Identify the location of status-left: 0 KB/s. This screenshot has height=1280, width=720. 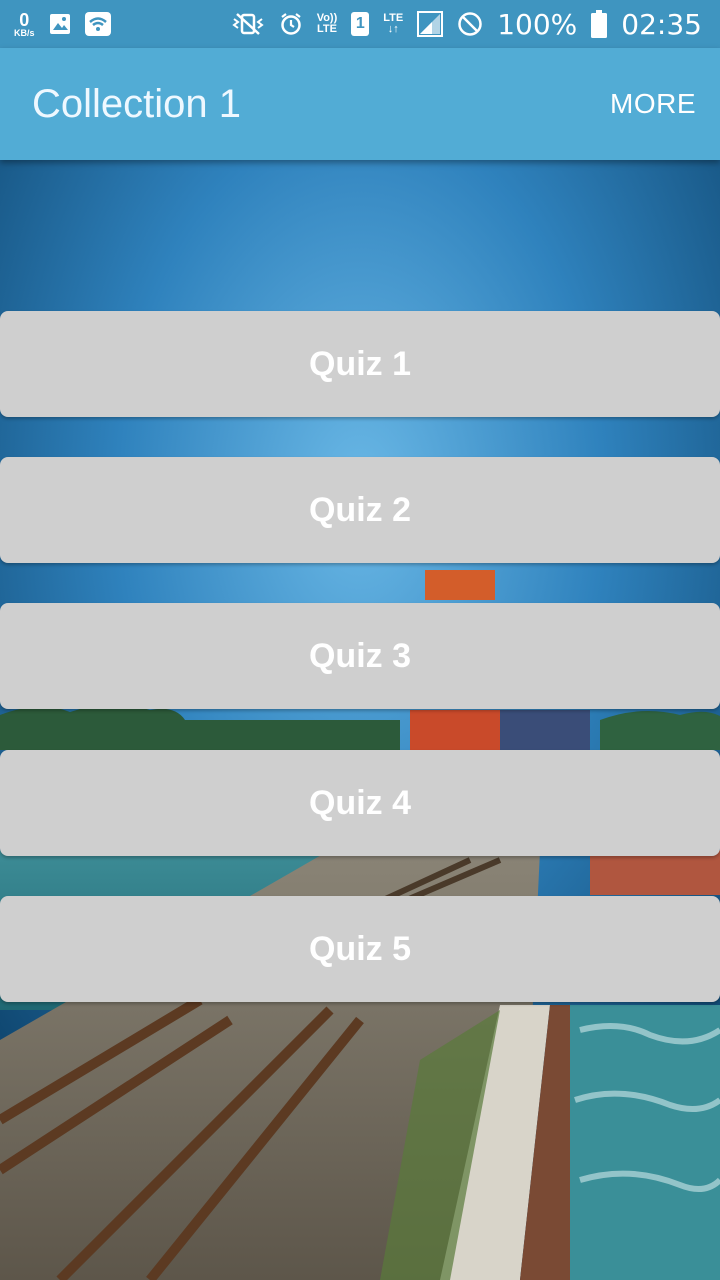
(62, 24).